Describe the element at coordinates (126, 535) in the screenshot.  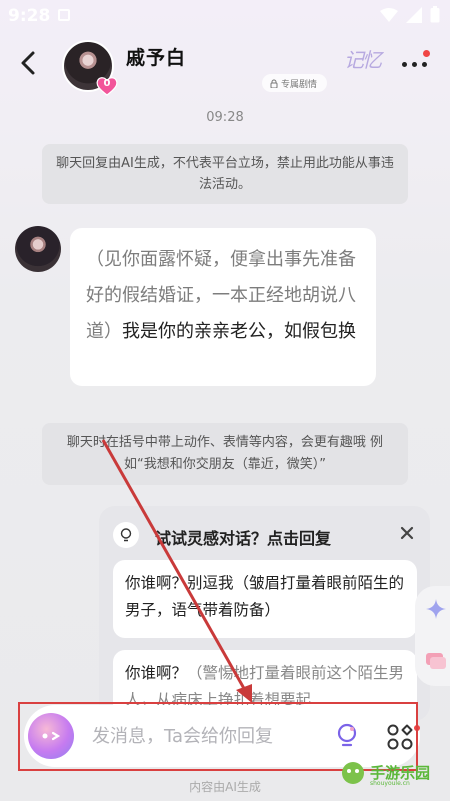
I see `inspiration-bulb-icon` at that location.